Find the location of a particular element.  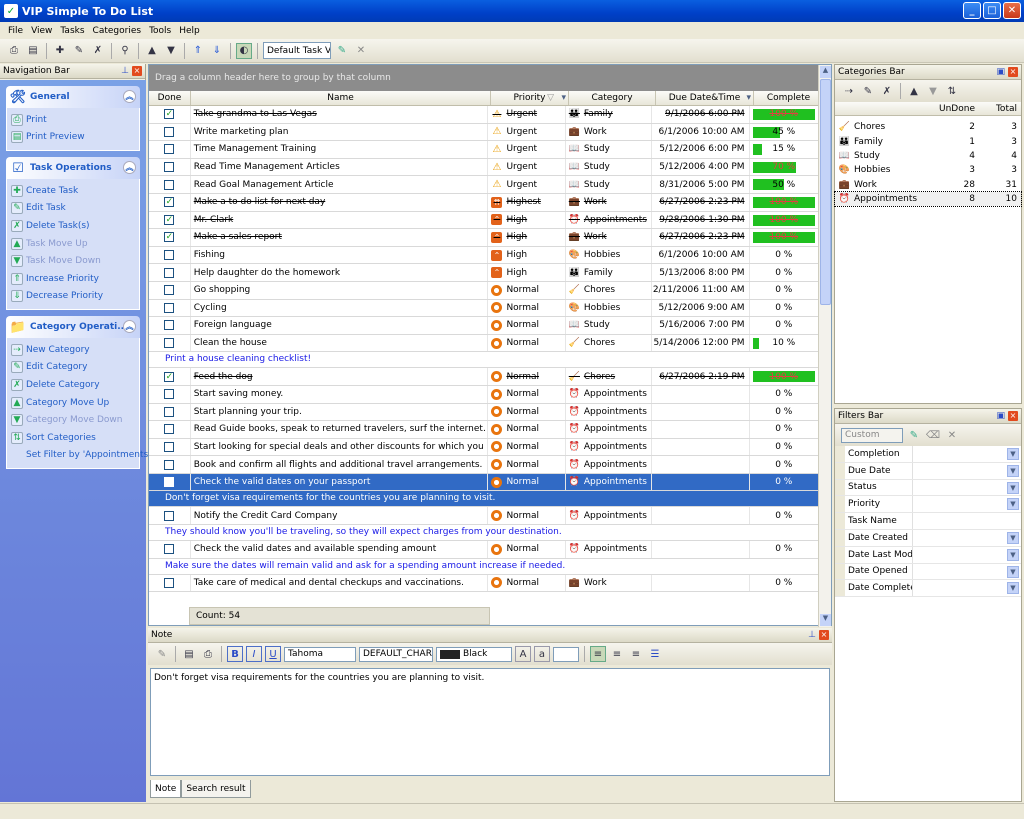

scroll-thumb is located at coordinates (825, 192).